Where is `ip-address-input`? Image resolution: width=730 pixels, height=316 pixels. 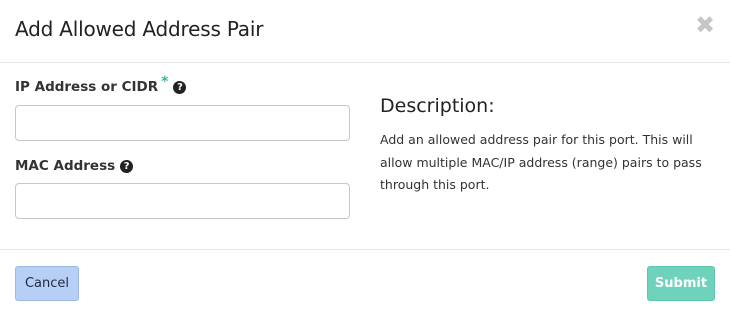 ip-address-input is located at coordinates (182, 123).